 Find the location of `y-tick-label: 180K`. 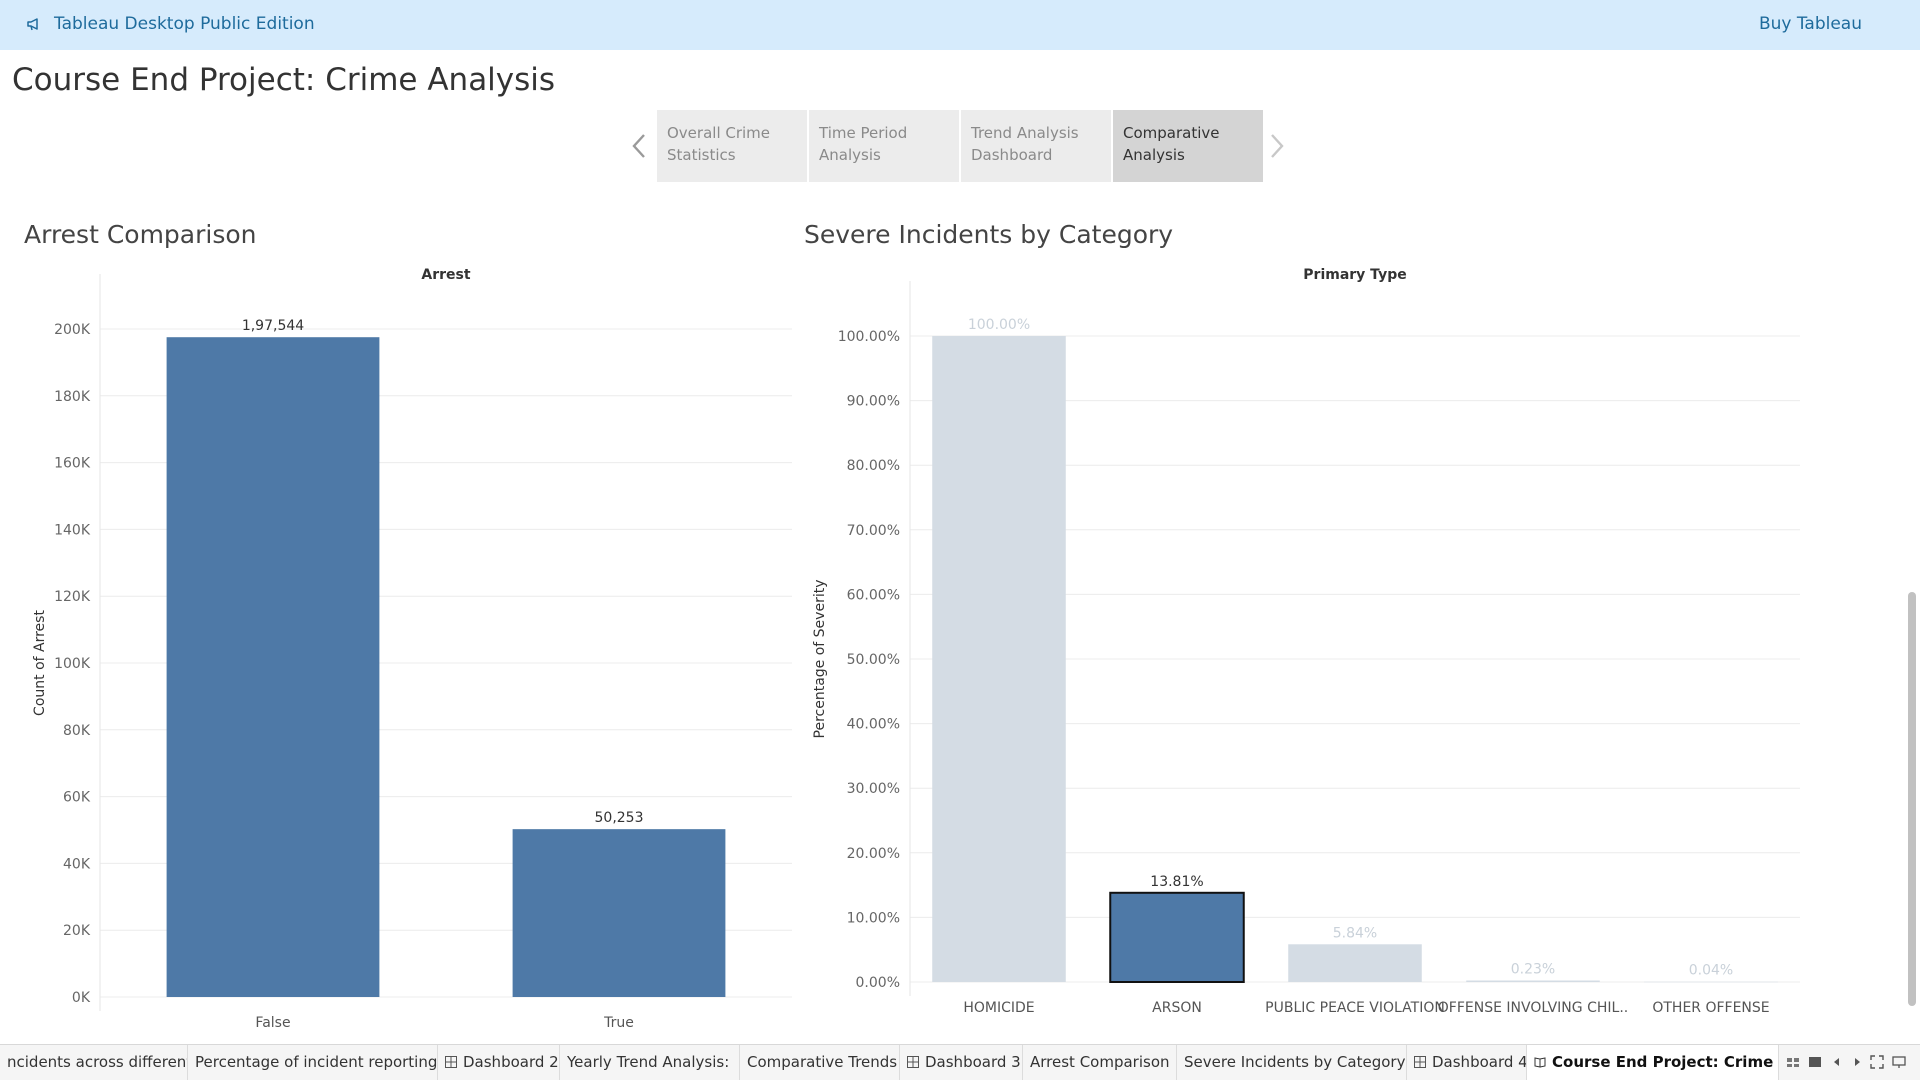

y-tick-label: 180K is located at coordinates (72, 397).